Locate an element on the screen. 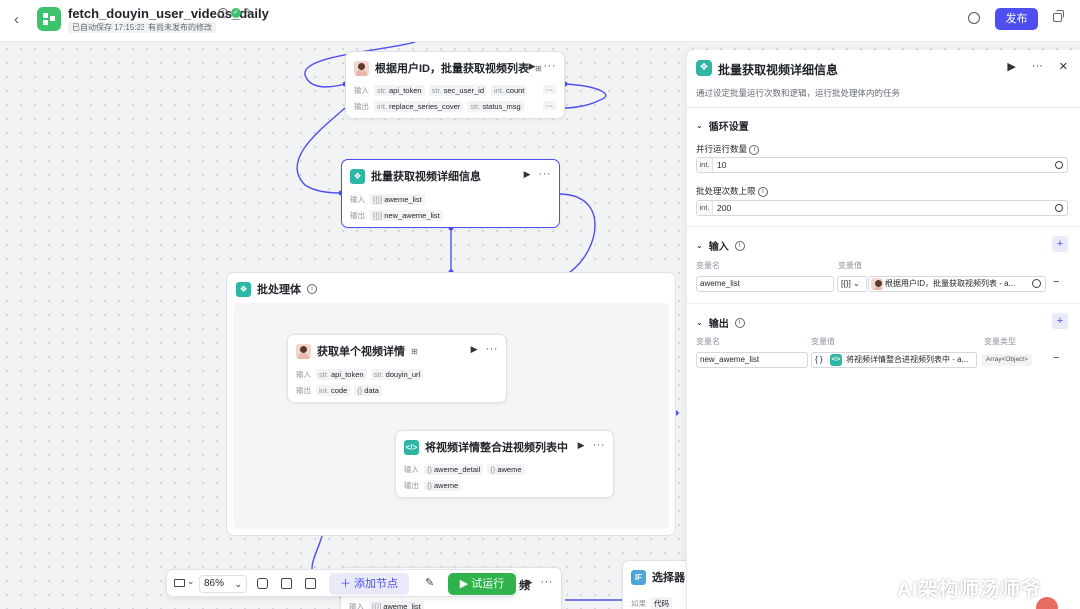 The height and width of the screenshot is (609, 1080). image-icon is located at coordinates (310, 583).